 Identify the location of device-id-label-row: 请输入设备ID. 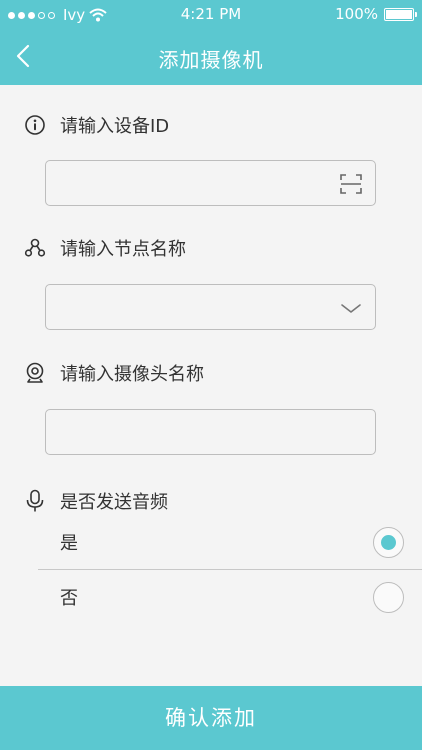
(96, 125).